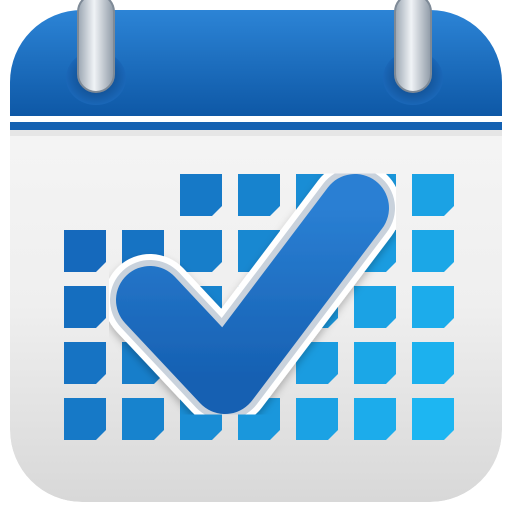 This screenshot has width=512, height=512. I want to click on header-divider-light, so click(256, 119).